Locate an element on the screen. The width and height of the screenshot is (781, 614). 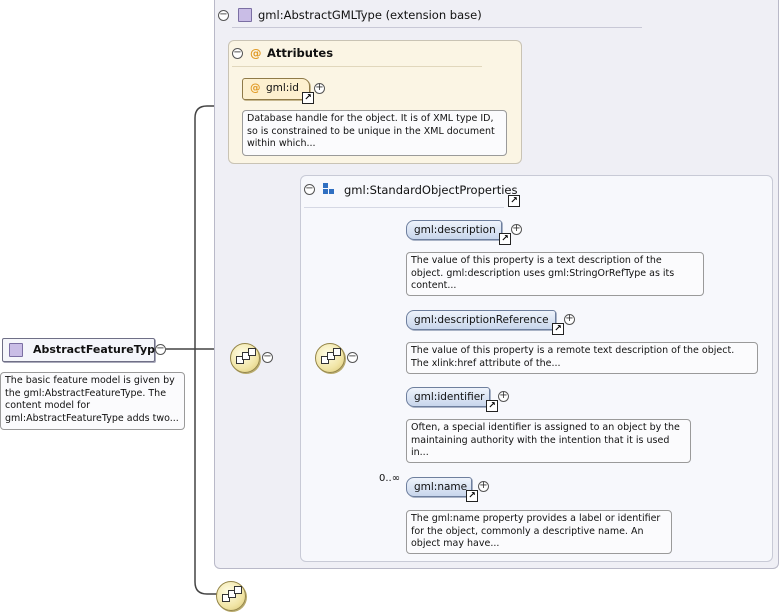
bottom-sequence-compositor-icon is located at coordinates (231, 596).